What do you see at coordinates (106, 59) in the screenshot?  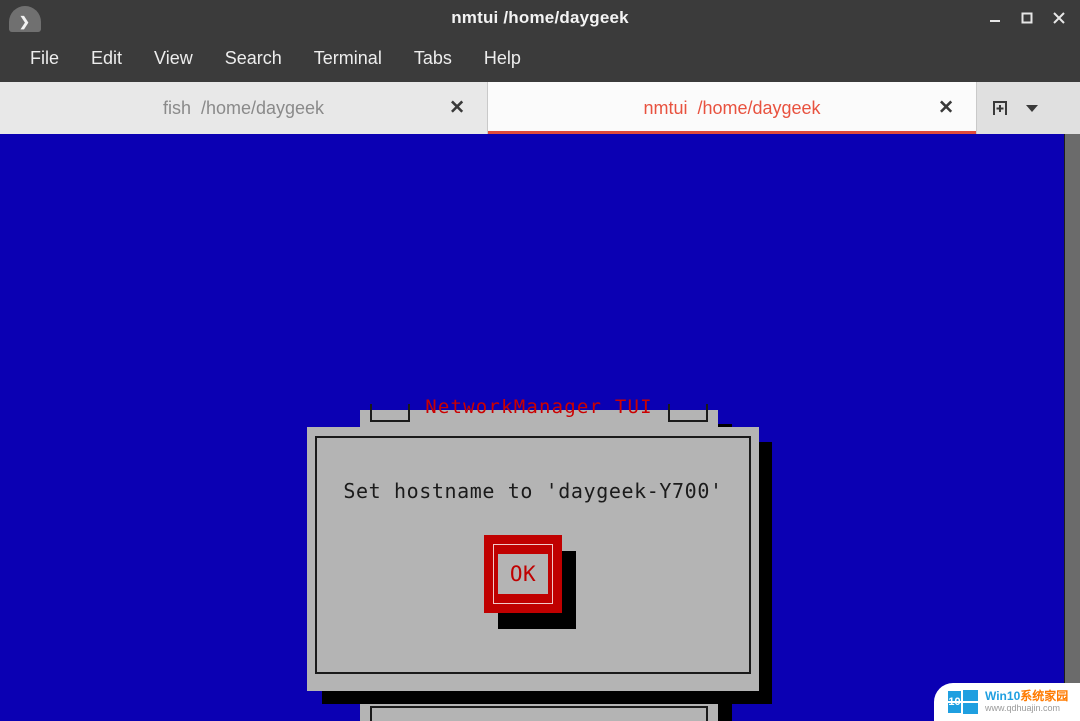 I see `menu-item-edit: Edit` at bounding box center [106, 59].